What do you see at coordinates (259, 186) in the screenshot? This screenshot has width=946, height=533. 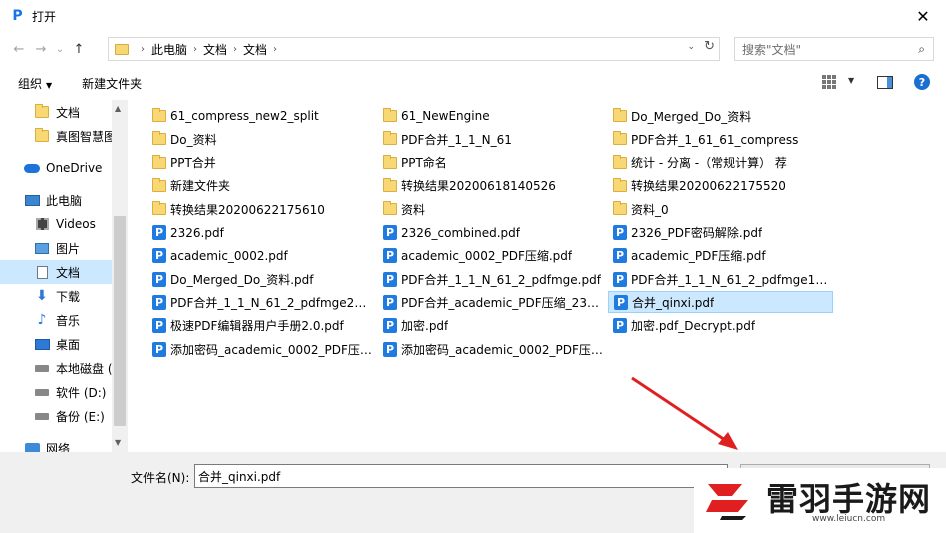 I see `folder-item: 新建文件夹` at bounding box center [259, 186].